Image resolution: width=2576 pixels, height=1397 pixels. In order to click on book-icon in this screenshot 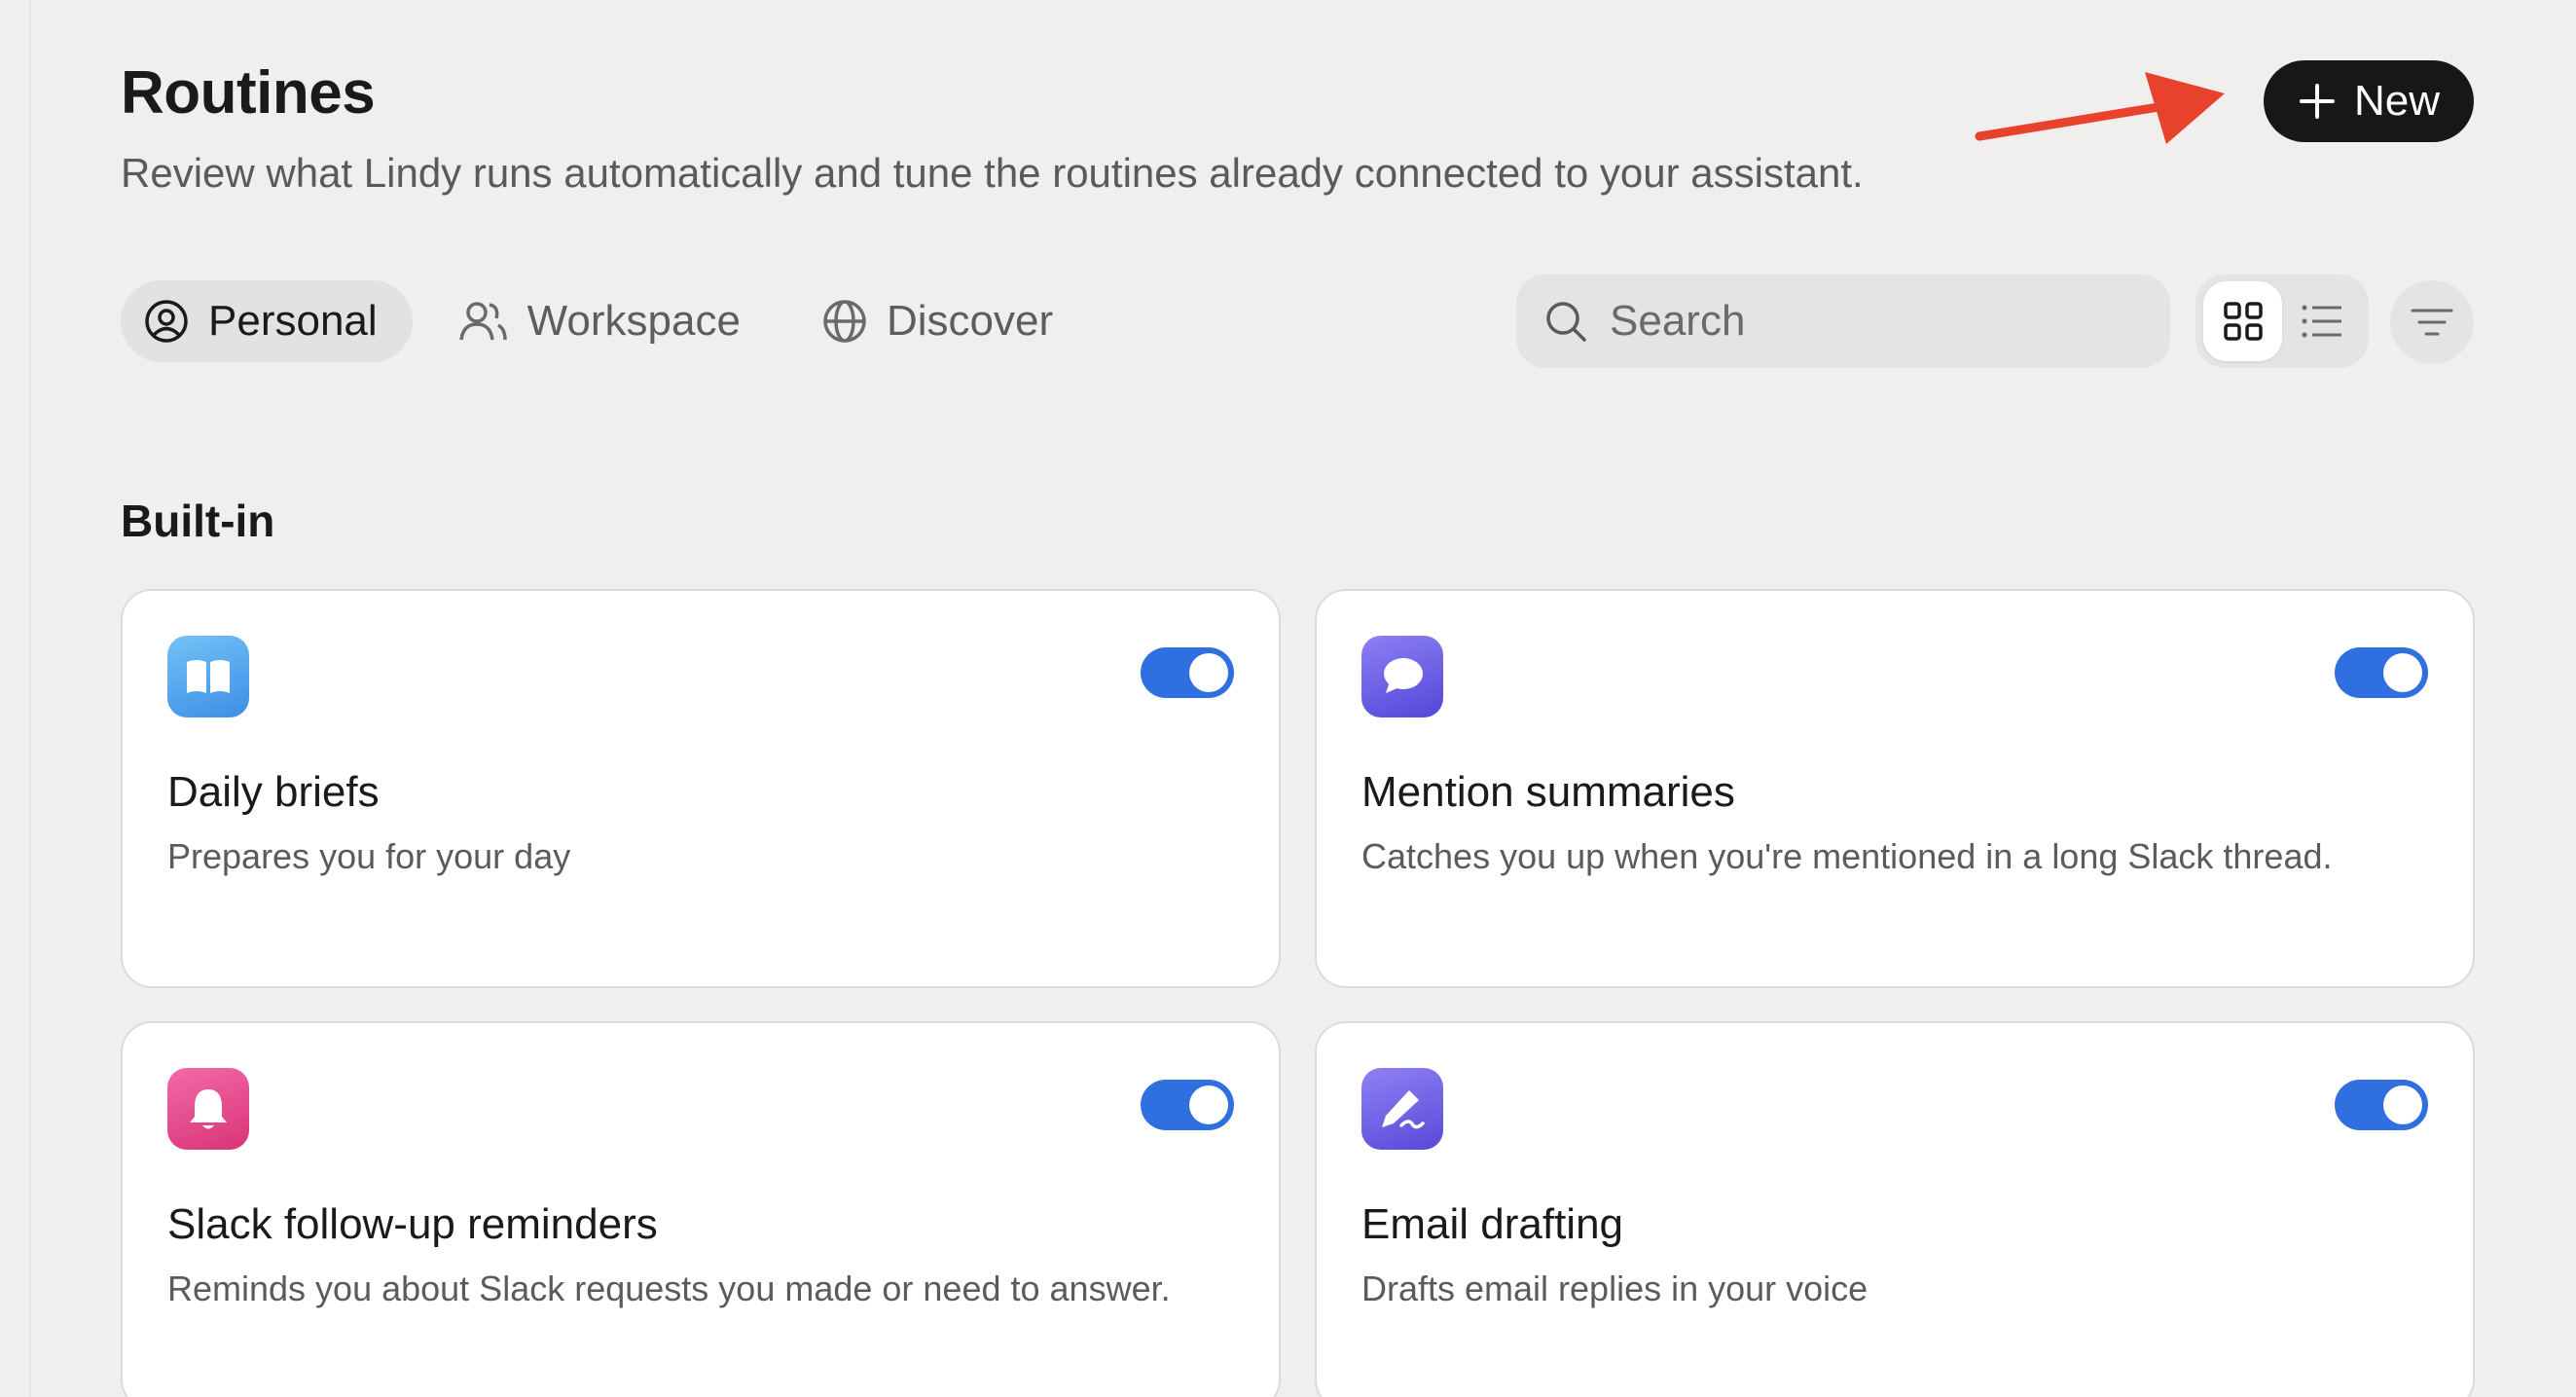, I will do `click(208, 676)`.